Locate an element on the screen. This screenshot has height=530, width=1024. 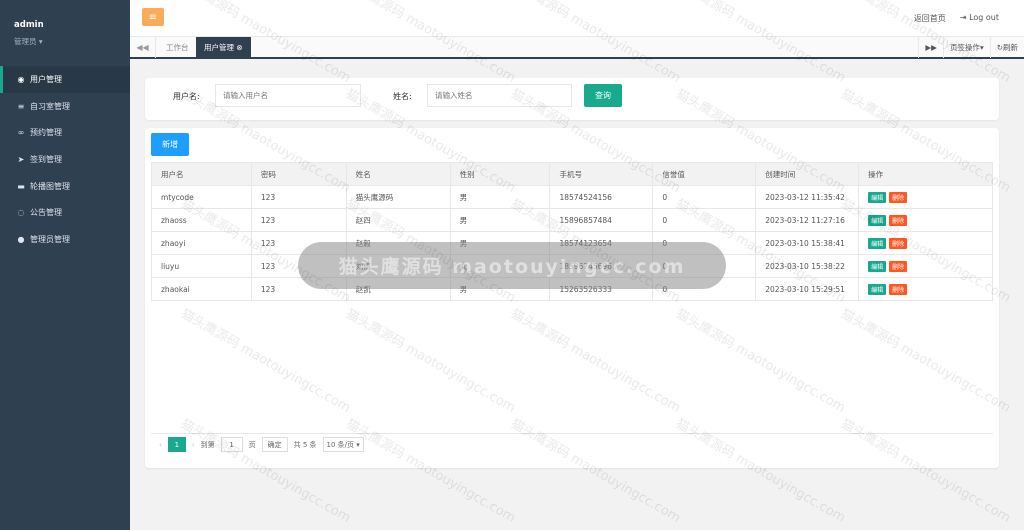
user-name: admin is located at coordinates (29, 25).